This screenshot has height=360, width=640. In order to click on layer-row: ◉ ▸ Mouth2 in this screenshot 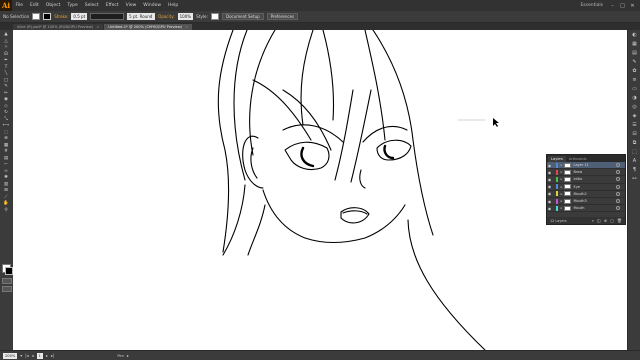, I will do `click(586, 194)`.